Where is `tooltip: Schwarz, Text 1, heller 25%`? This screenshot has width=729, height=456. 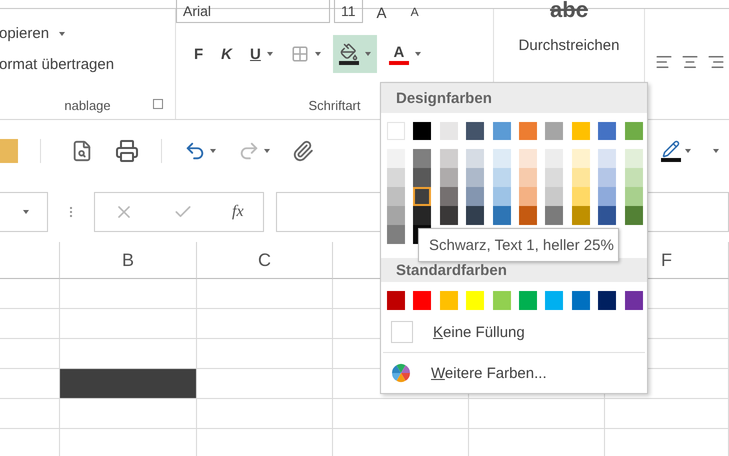
tooltip: Schwarz, Text 1, heller 25% is located at coordinates (518, 245).